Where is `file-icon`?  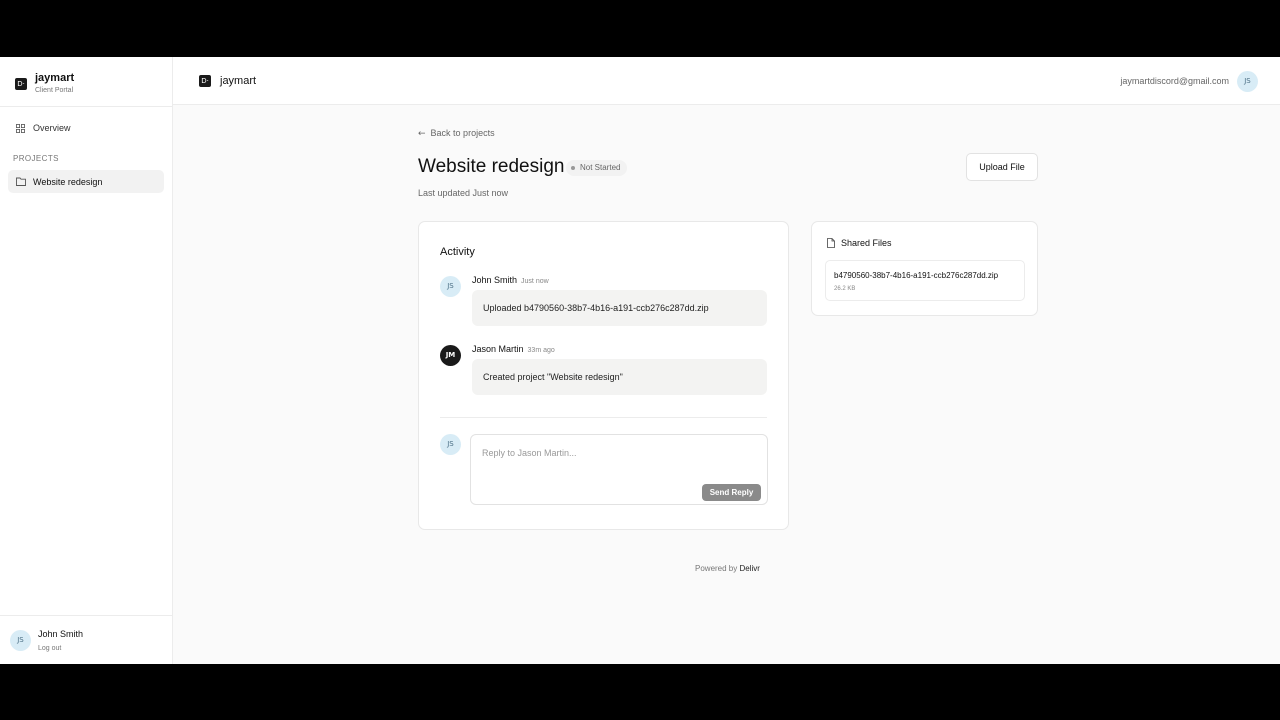
file-icon is located at coordinates (831, 243).